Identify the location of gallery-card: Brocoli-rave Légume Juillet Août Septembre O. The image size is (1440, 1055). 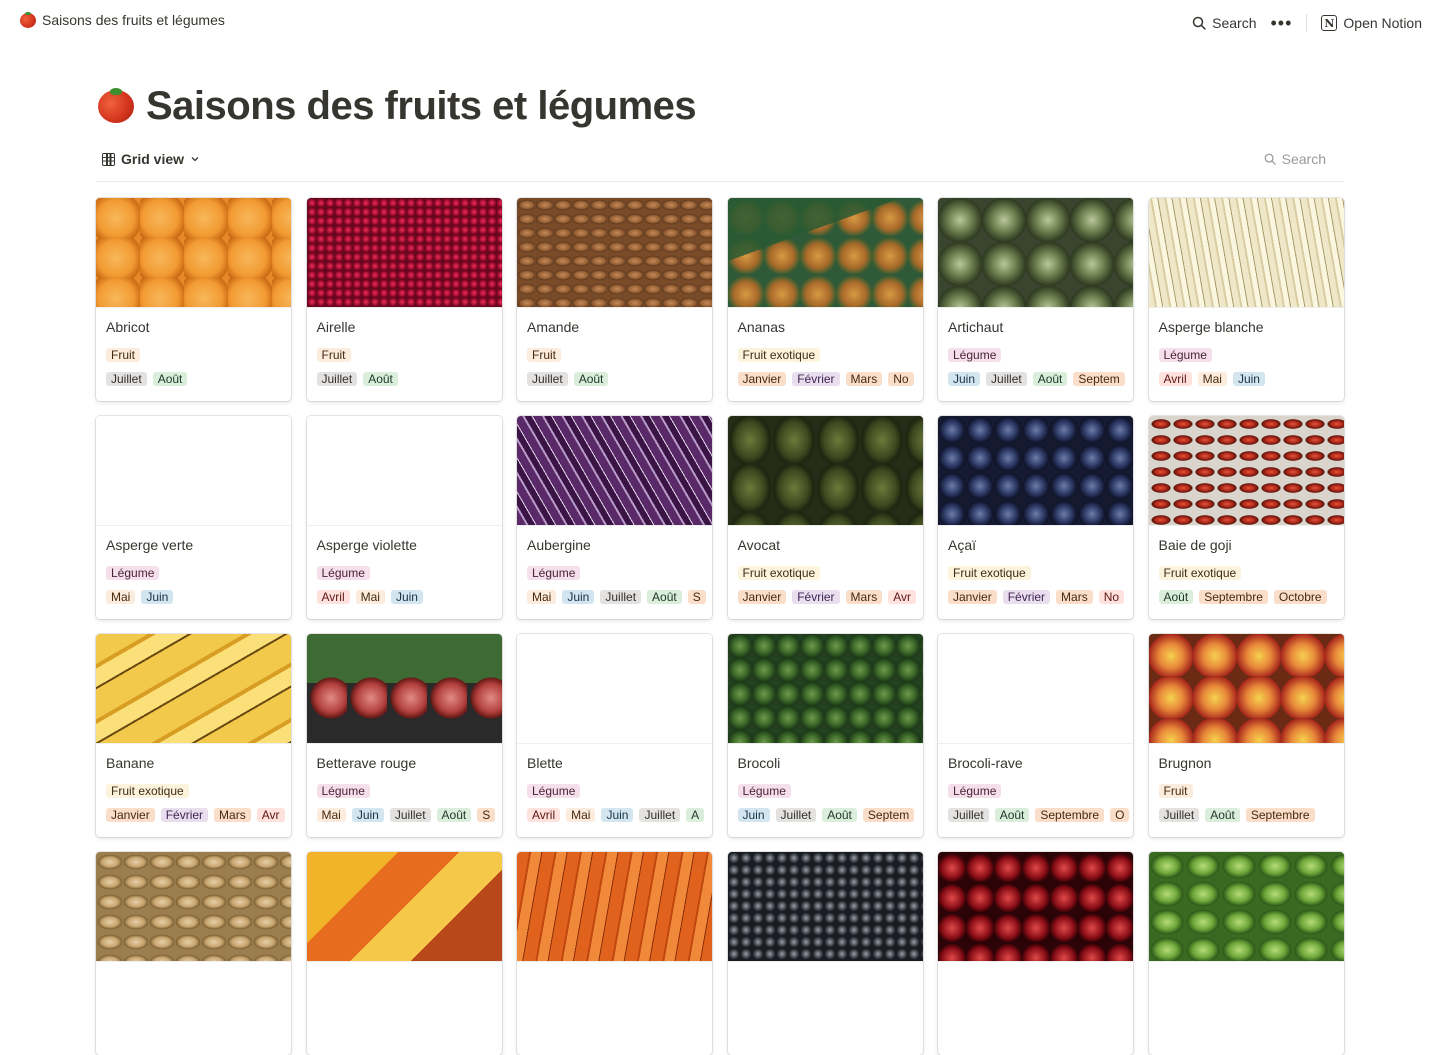
(1035, 735).